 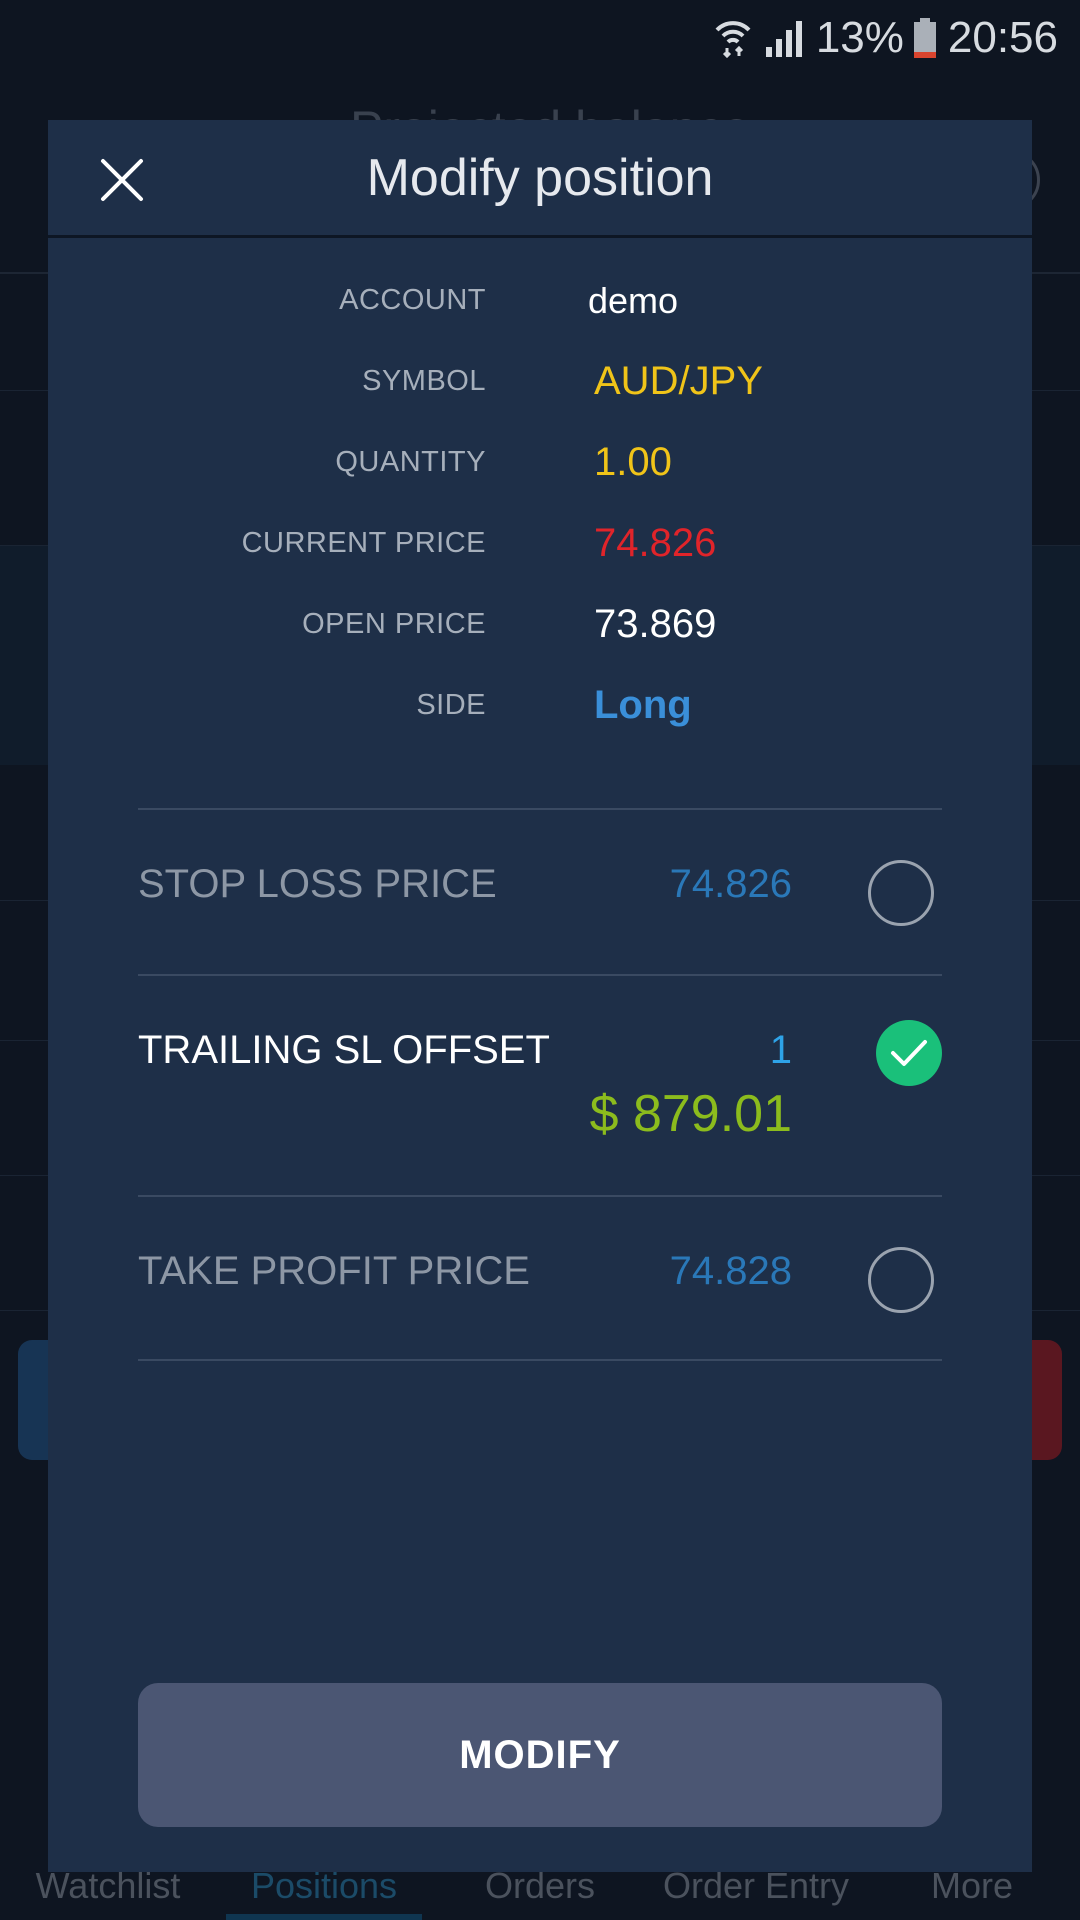 I want to click on trailing-sl-checkbox, so click(x=909, y=1053).